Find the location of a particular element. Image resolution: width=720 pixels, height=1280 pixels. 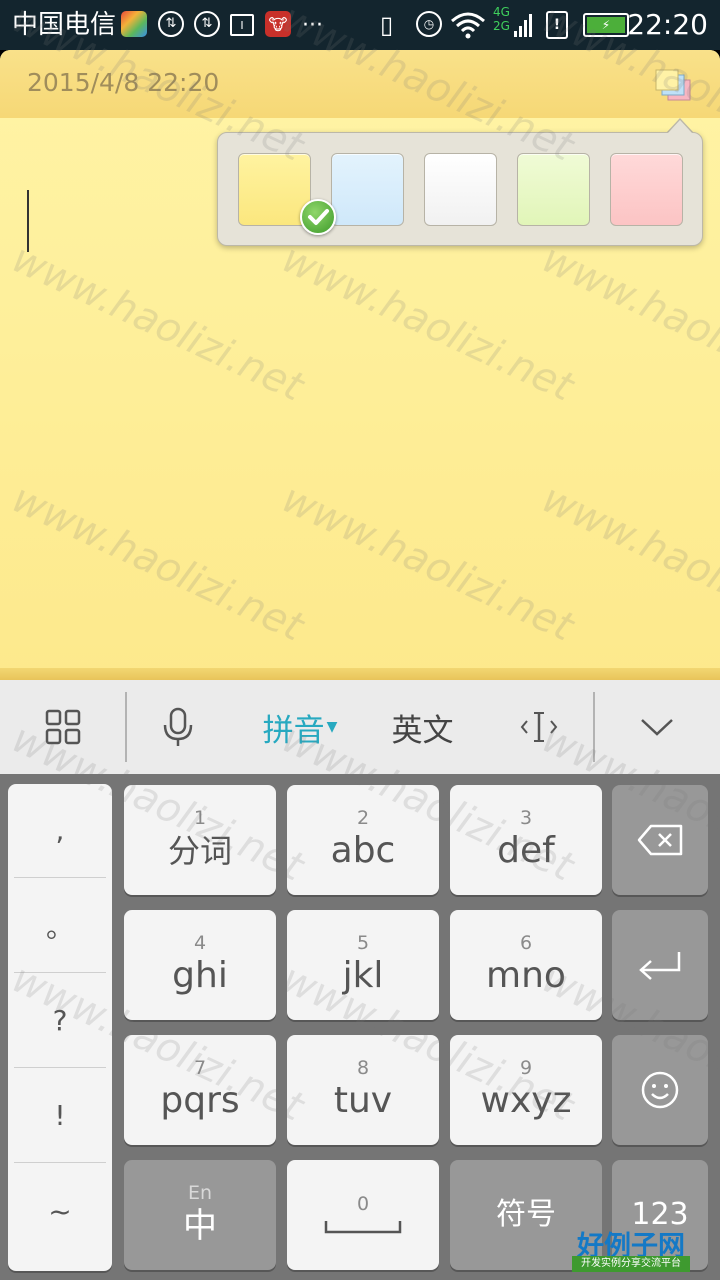

key-label: 分词 is located at coordinates (199, 851).